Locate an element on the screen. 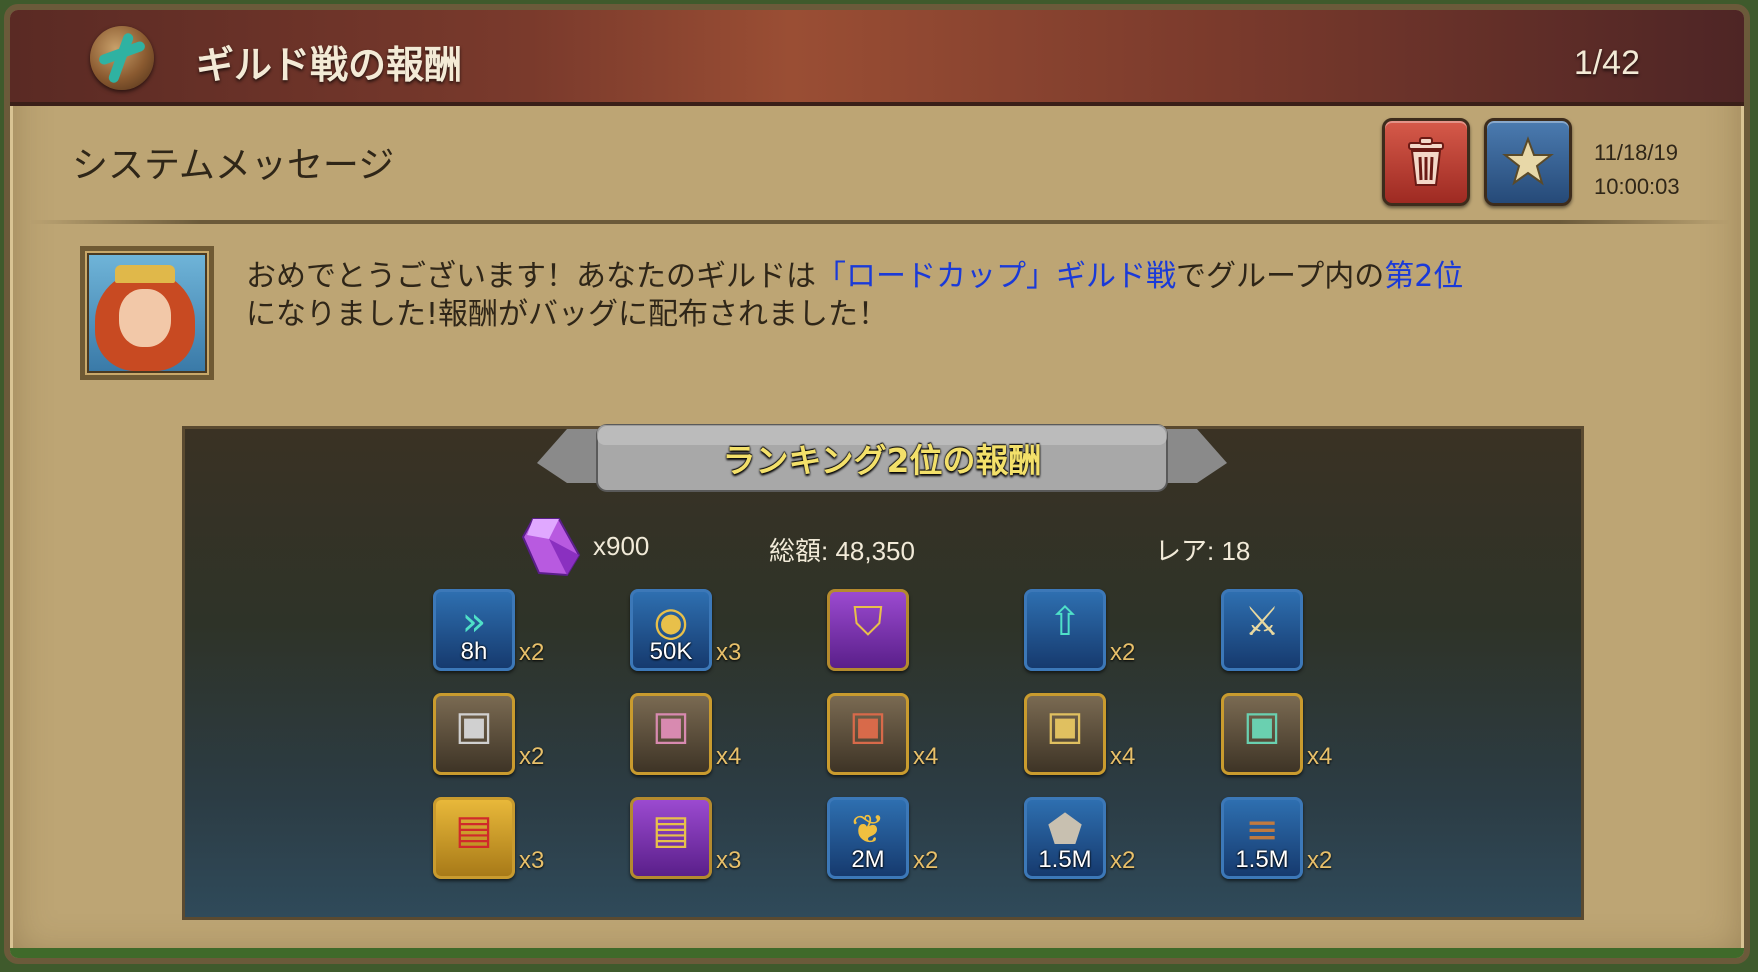 This screenshot has height=972, width=1758. wheat-icon: ❦ is located at coordinates (868, 830).